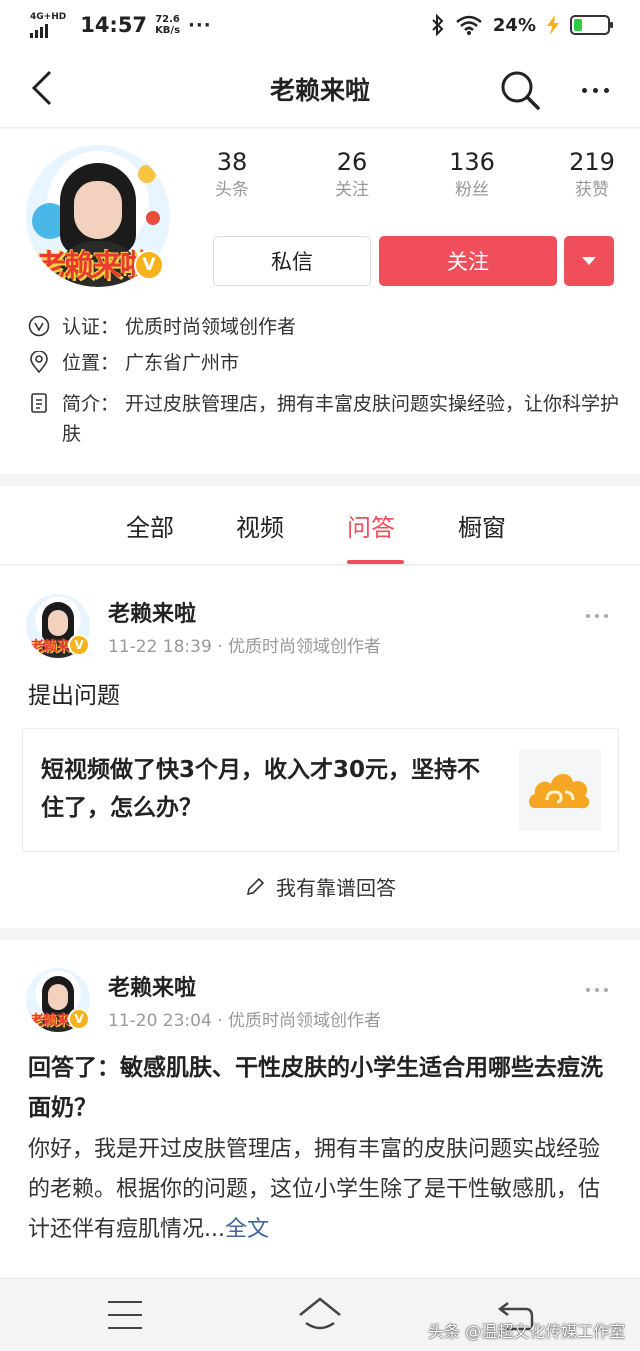  I want to click on top-nav-bar: 老赖来啦, so click(320, 89).